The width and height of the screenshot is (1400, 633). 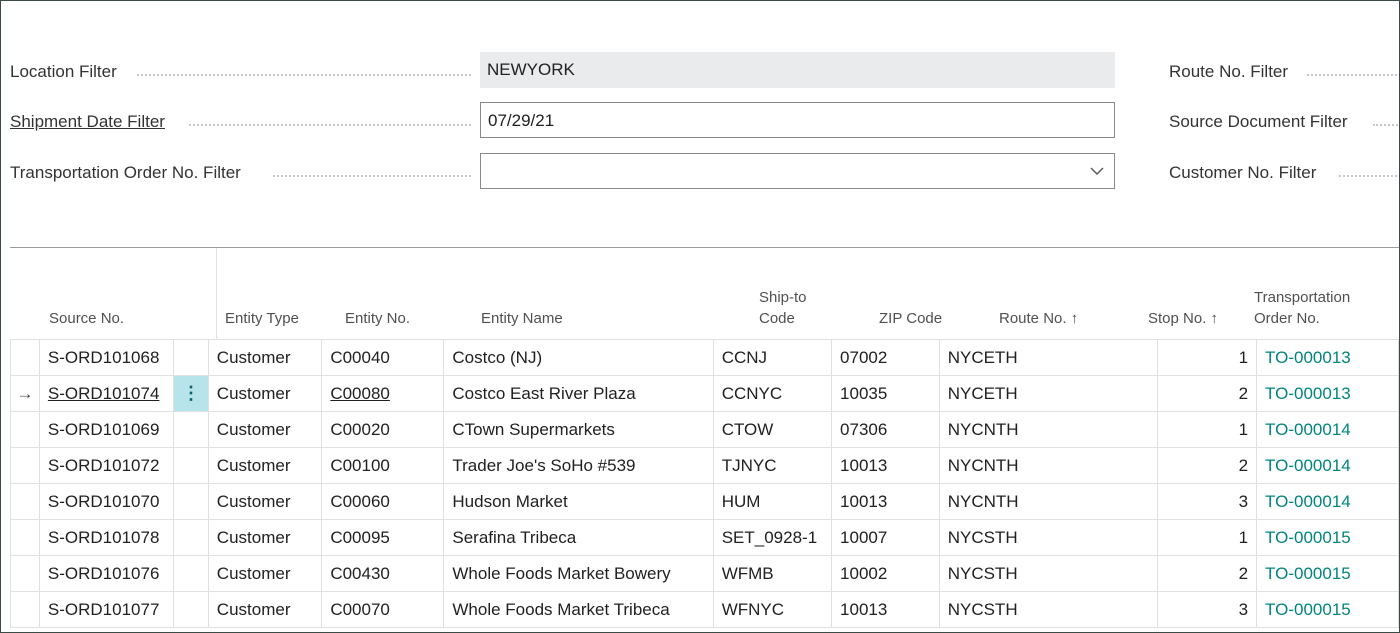 What do you see at coordinates (1287, 318) in the screenshot?
I see `header-transport-line2: Order No.` at bounding box center [1287, 318].